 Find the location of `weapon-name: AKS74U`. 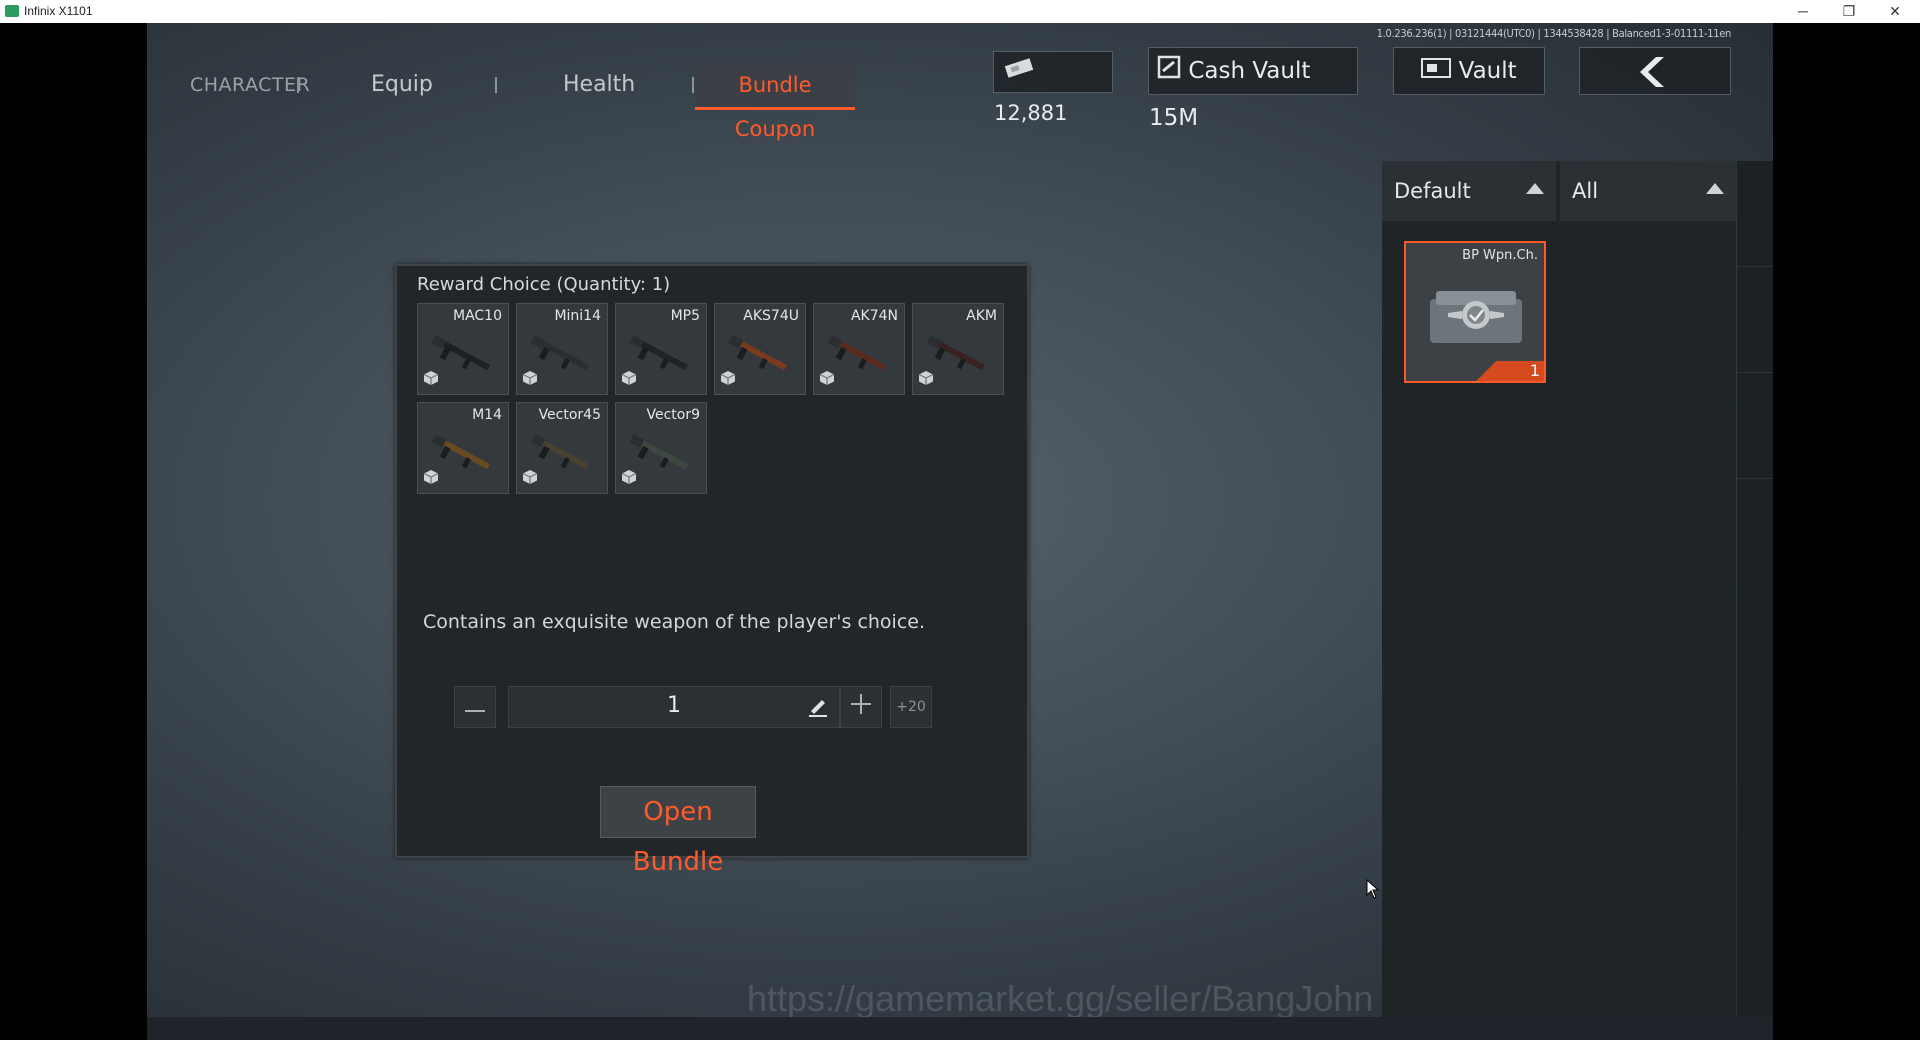

weapon-name: AKS74U is located at coordinates (771, 316).